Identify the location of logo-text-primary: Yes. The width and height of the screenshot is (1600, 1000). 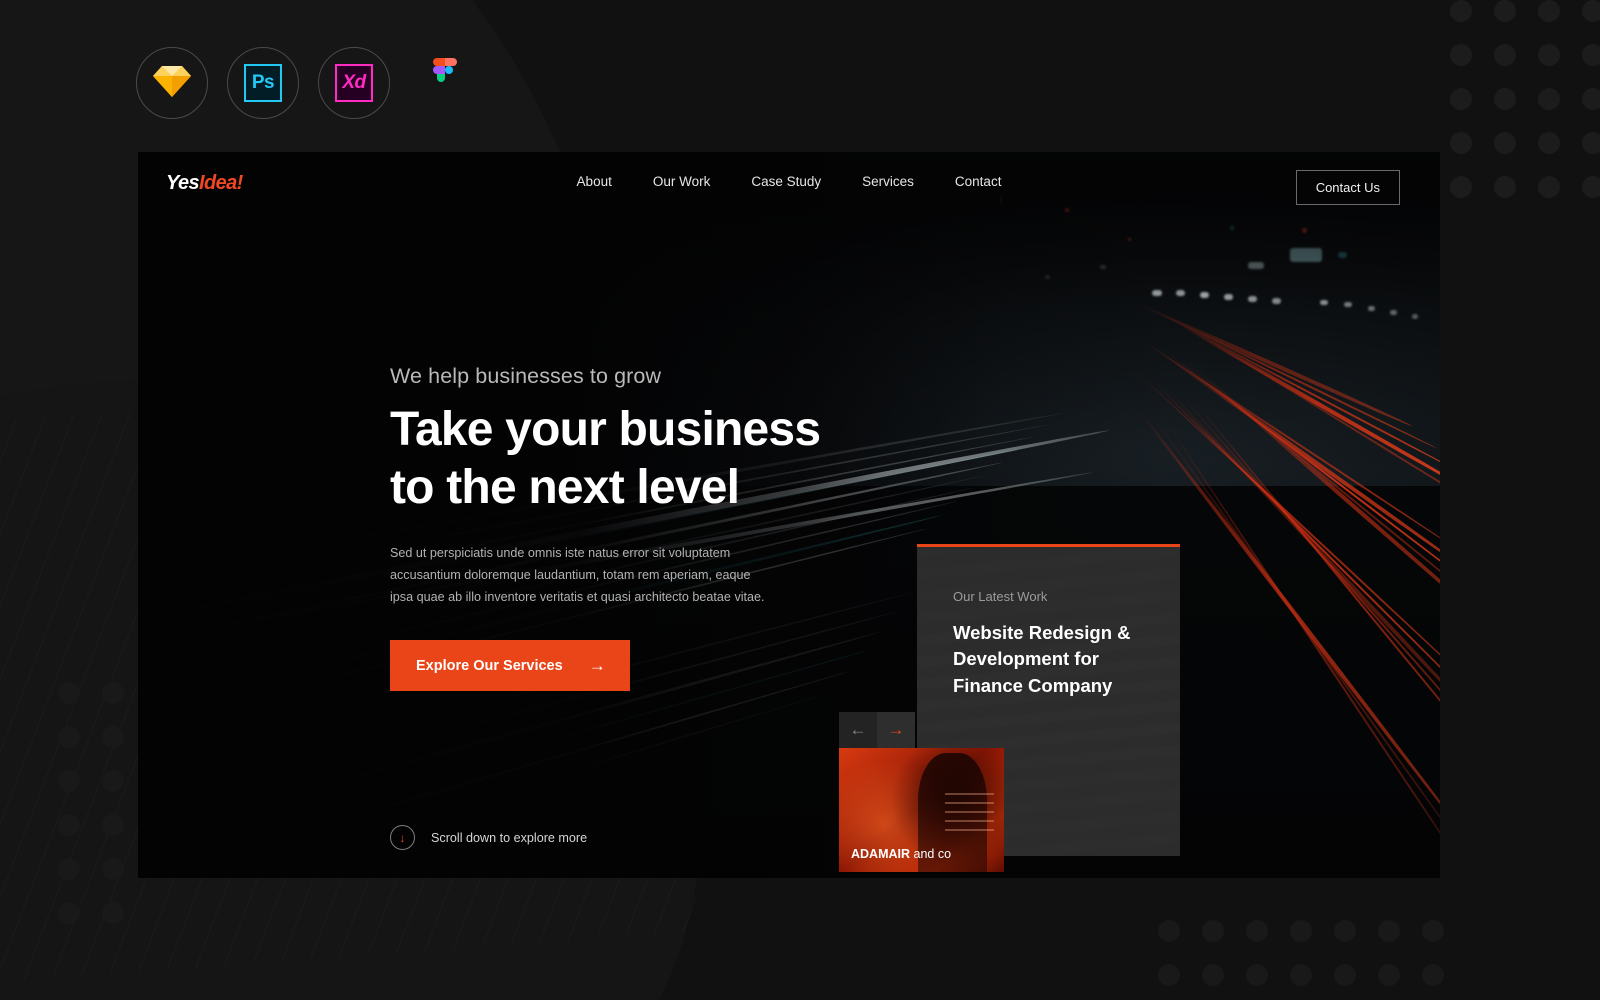
(183, 183).